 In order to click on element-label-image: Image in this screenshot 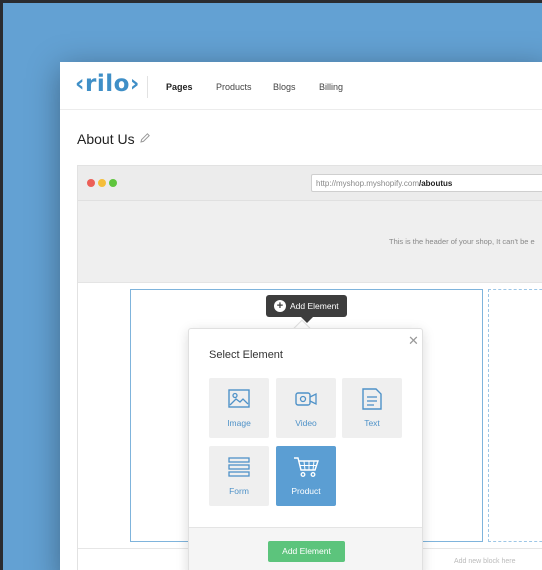, I will do `click(239, 423)`.